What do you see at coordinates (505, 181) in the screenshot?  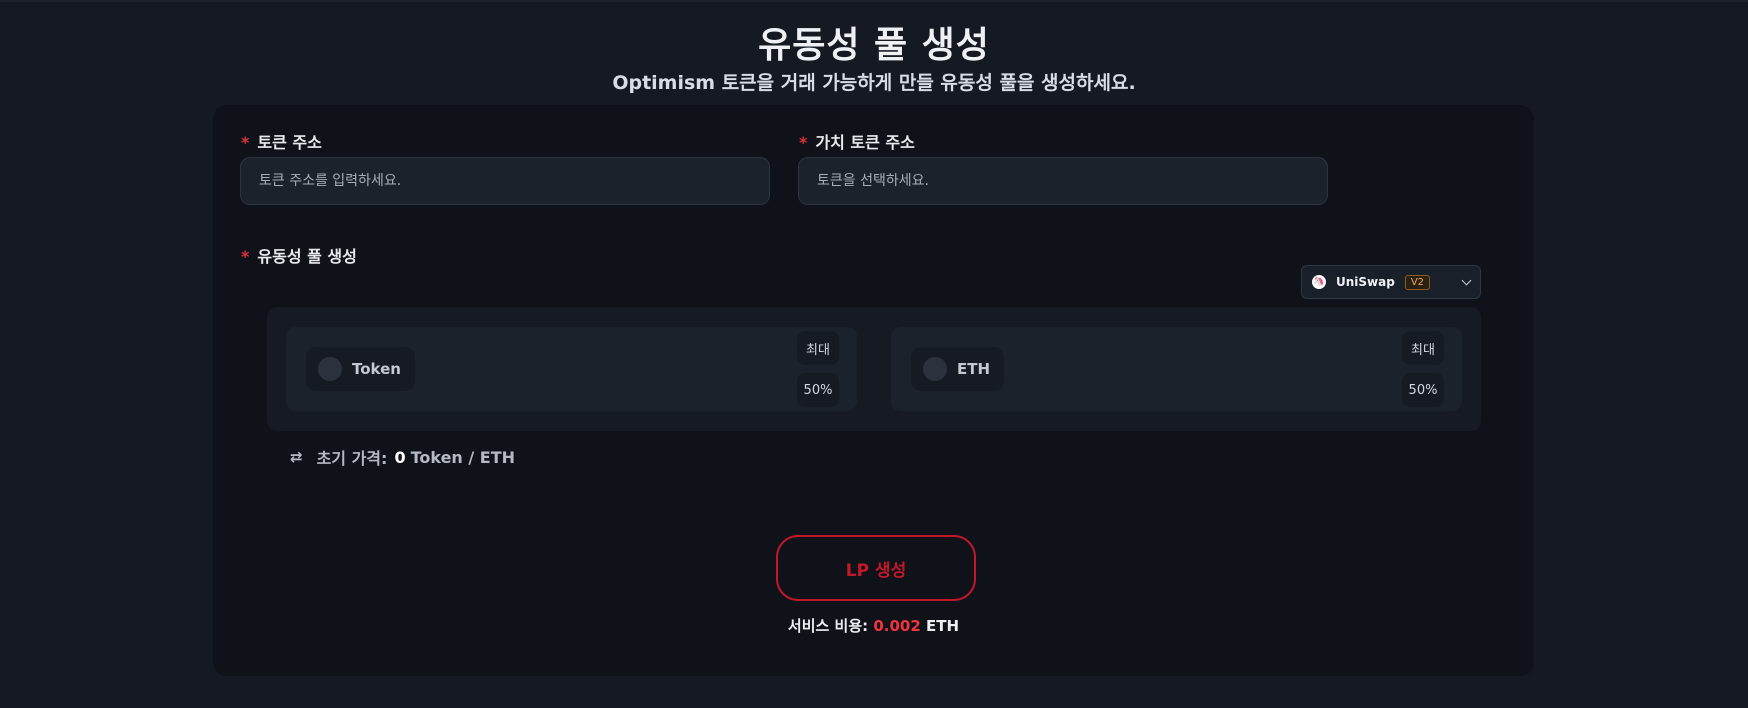 I see `token-address-input` at bounding box center [505, 181].